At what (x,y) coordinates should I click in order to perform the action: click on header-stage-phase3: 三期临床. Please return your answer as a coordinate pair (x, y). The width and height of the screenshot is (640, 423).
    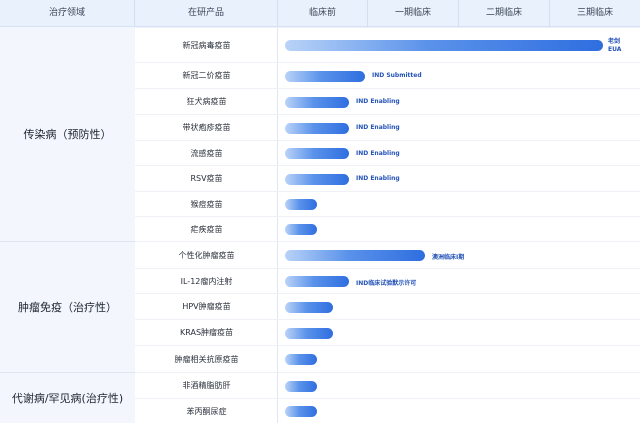
    Looking at the image, I should click on (594, 13).